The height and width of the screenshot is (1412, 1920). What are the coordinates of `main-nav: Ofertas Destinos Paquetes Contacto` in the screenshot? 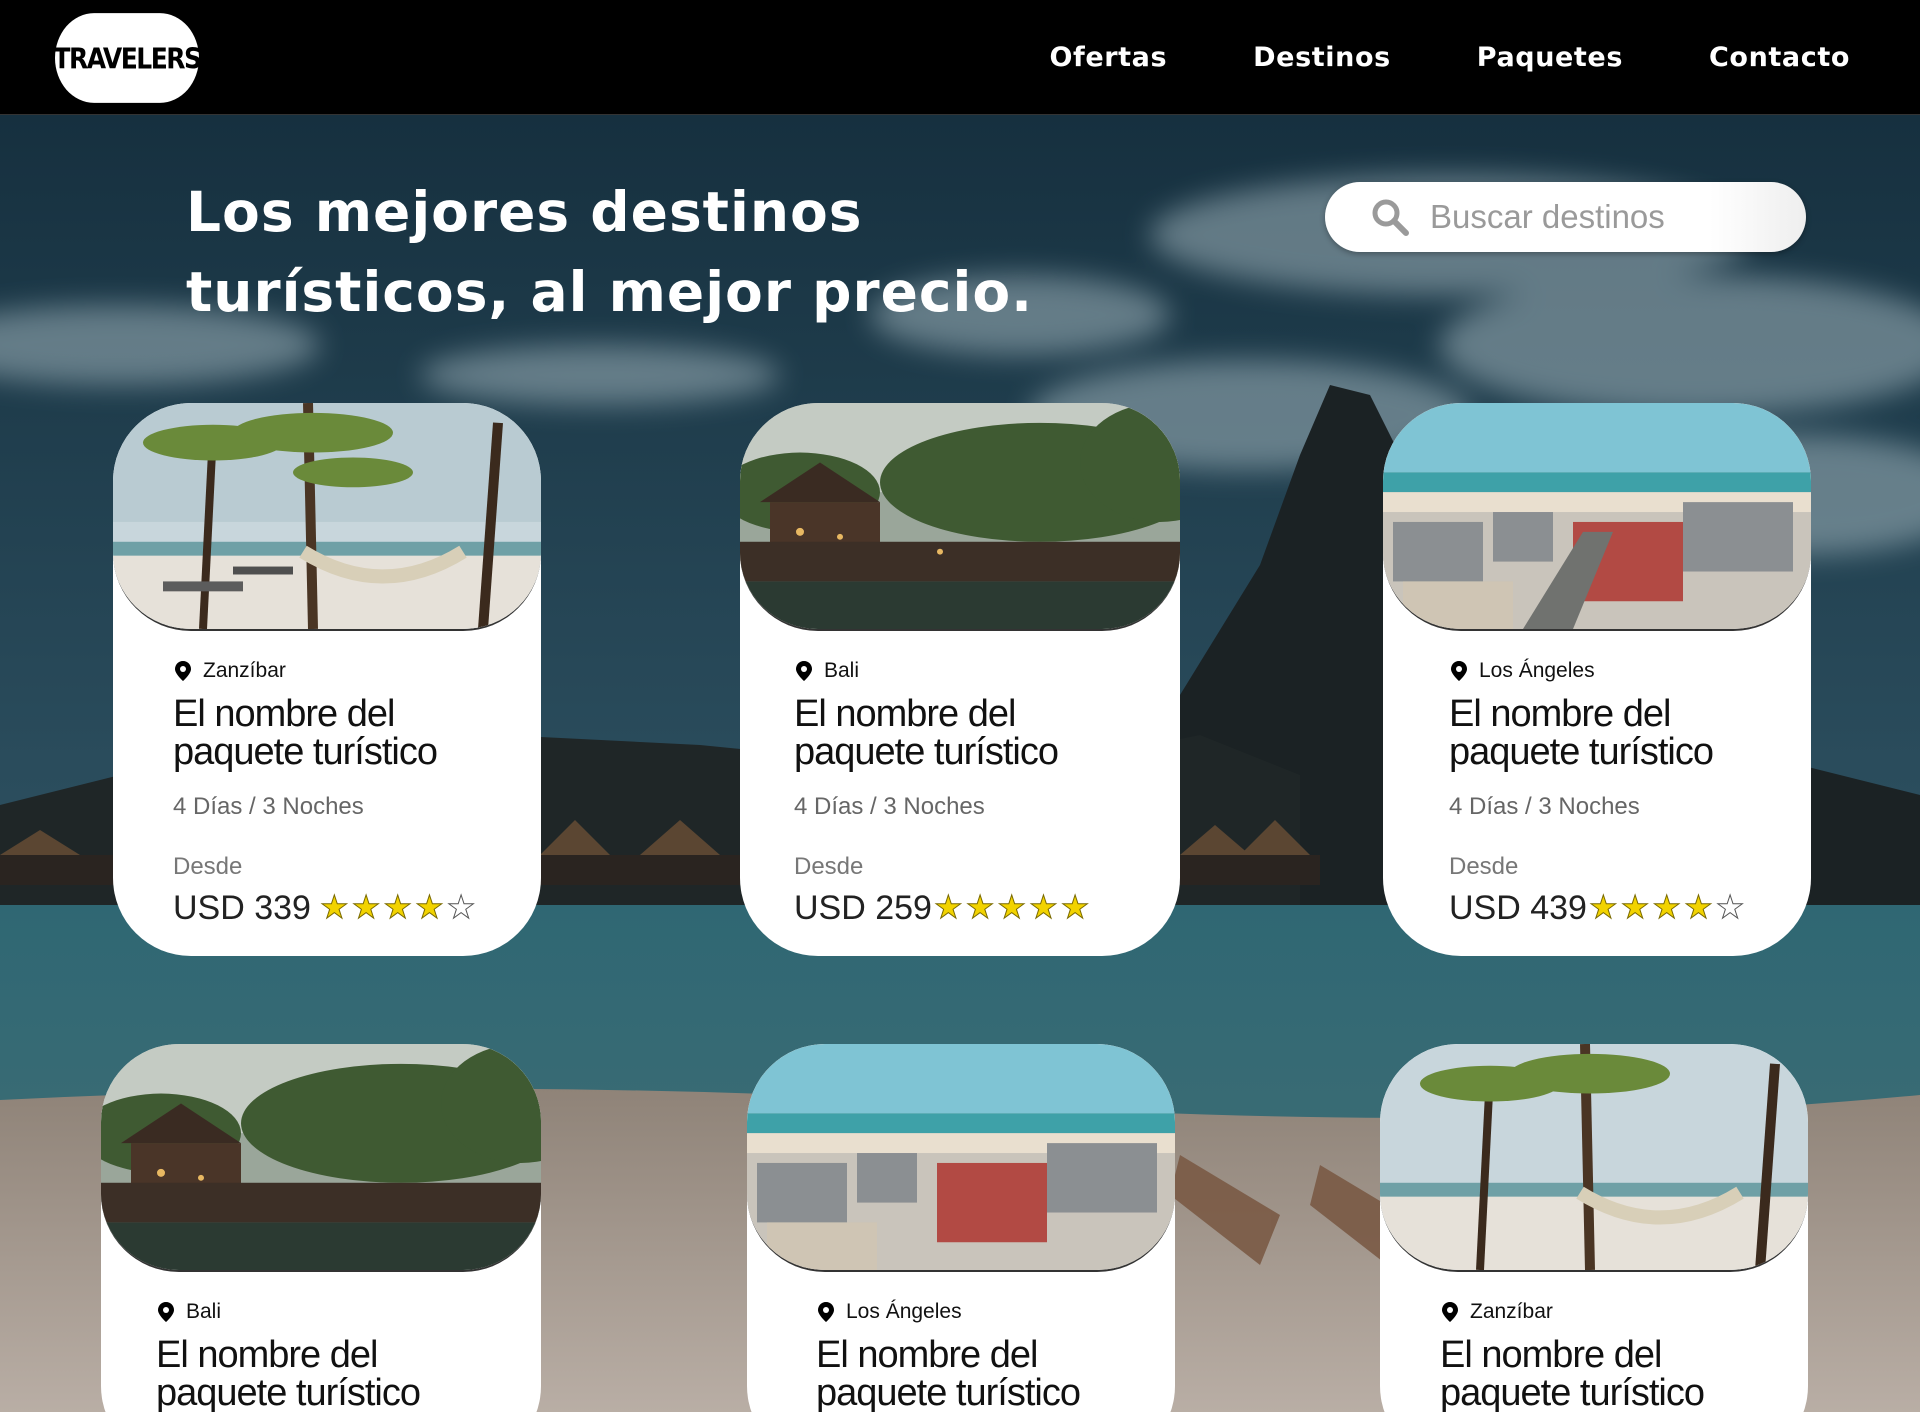 It's located at (1449, 57).